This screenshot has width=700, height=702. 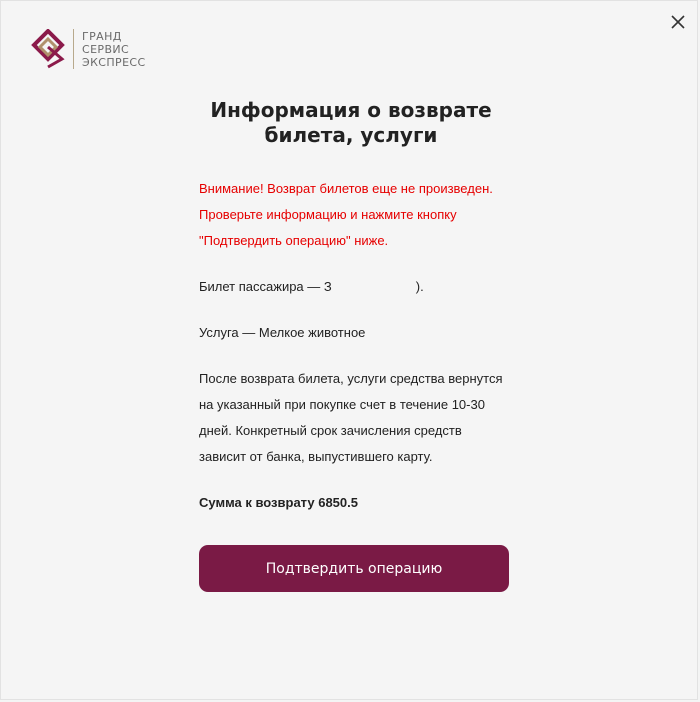 What do you see at coordinates (265, 286) in the screenshot?
I see `ticket-label: Билет пассажира — З` at bounding box center [265, 286].